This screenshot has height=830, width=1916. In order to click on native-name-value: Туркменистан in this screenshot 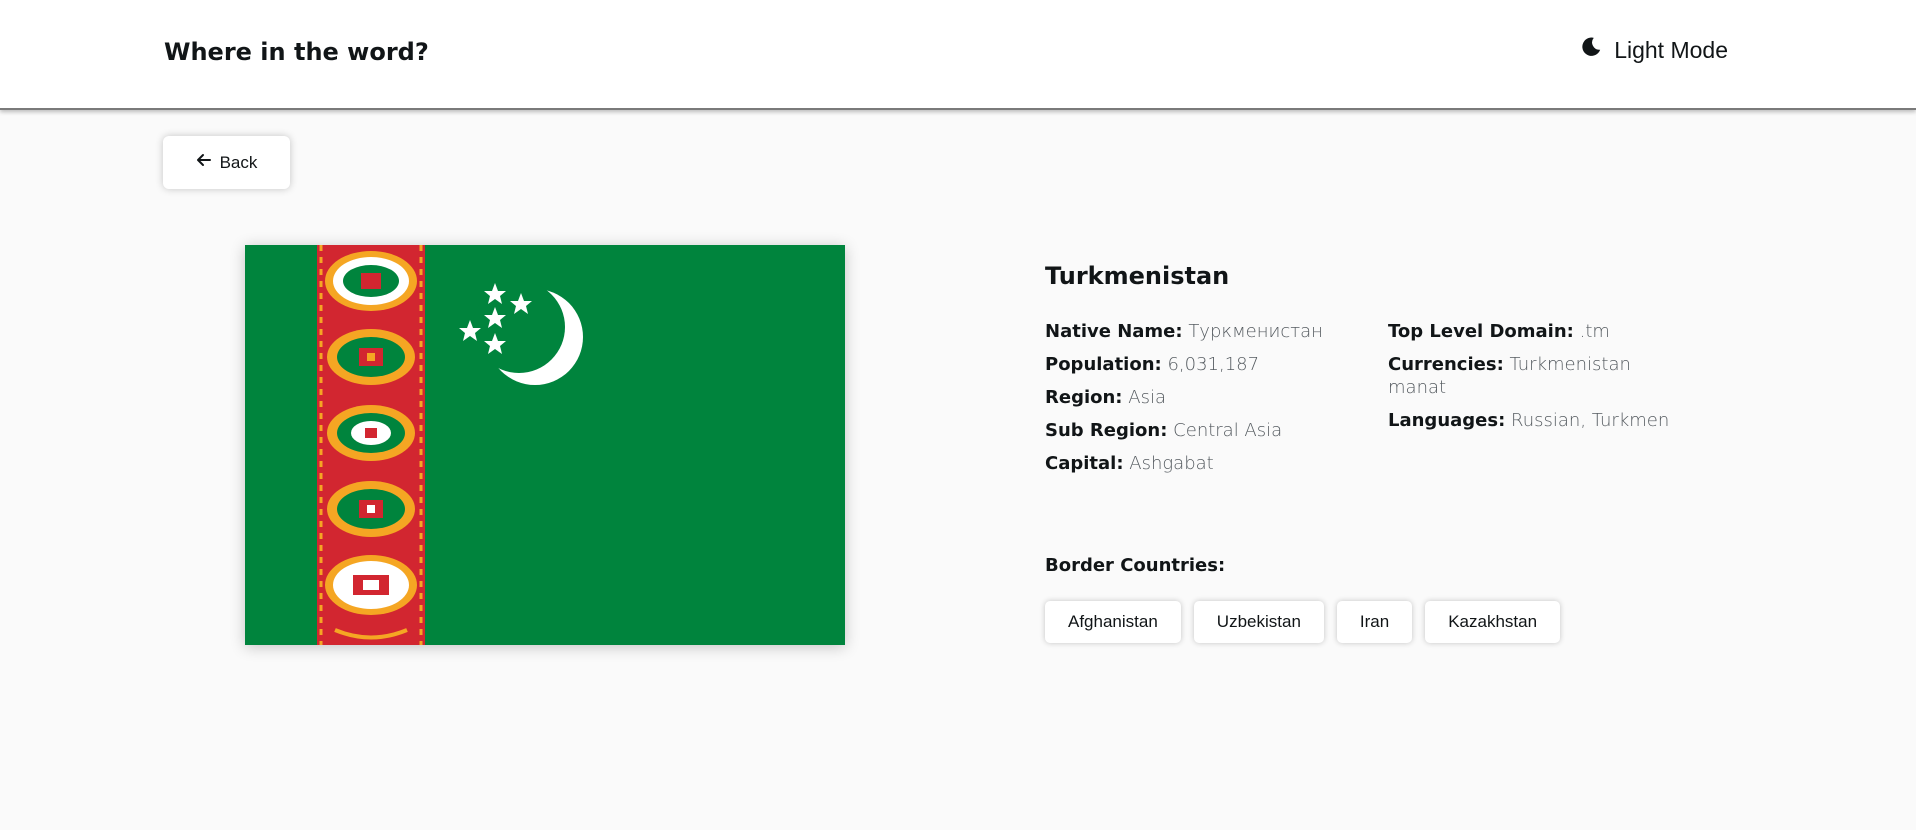, I will do `click(1255, 331)`.